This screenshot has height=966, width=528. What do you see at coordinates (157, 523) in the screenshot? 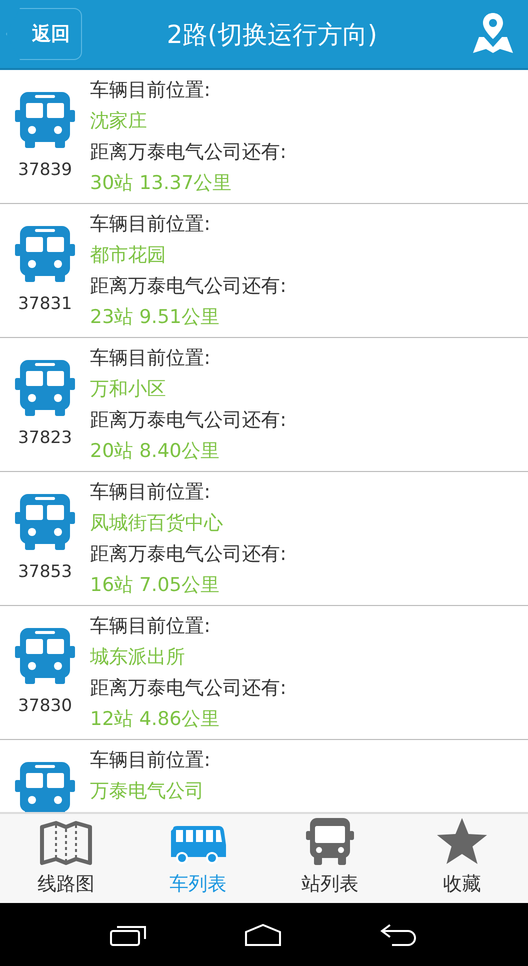
I see `current-stop: 凤城街百货中心` at bounding box center [157, 523].